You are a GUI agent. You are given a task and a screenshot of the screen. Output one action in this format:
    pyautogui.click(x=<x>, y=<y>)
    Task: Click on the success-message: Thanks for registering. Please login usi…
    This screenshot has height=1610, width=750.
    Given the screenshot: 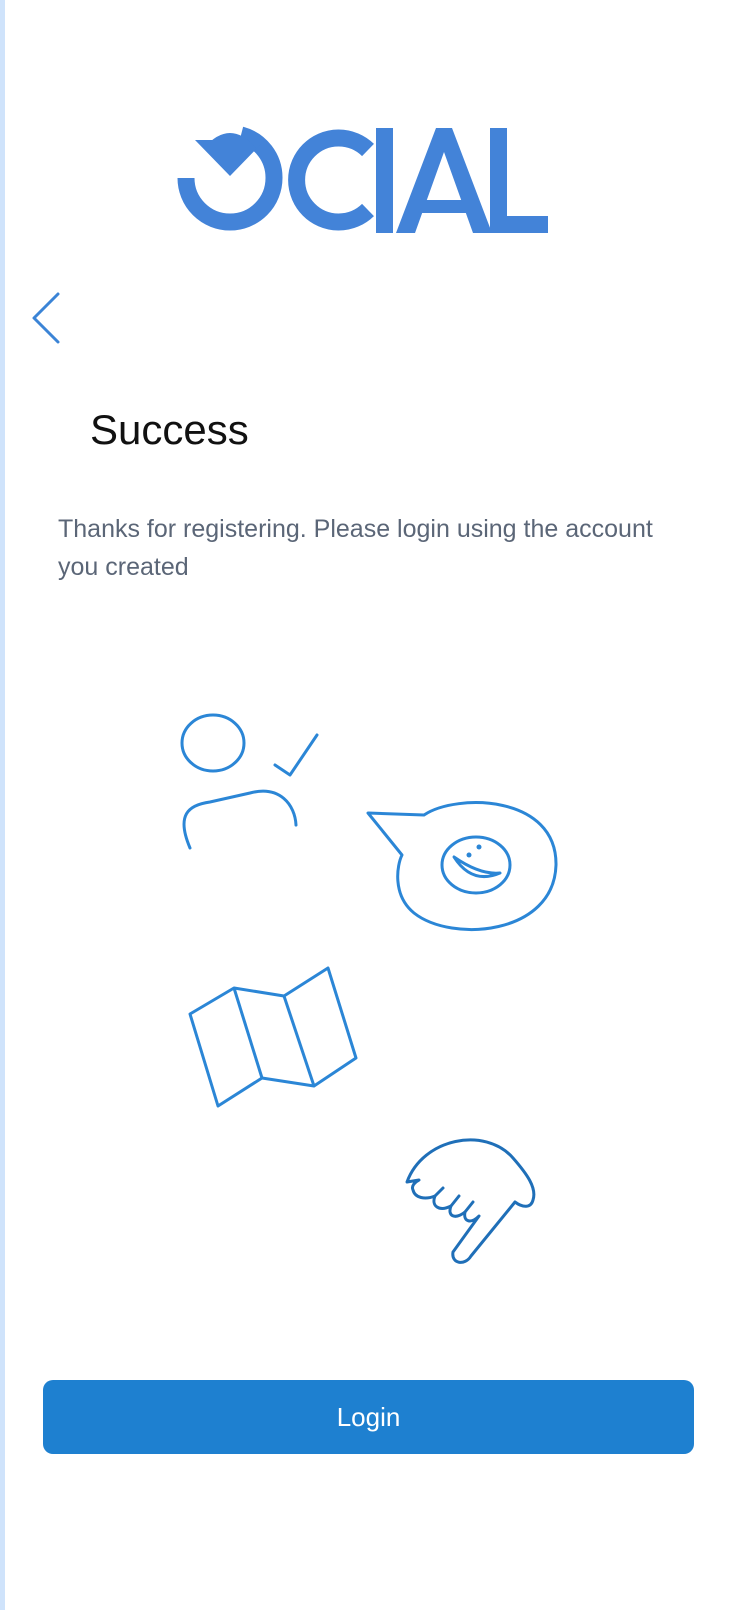 What is the action you would take?
    pyautogui.click(x=355, y=548)
    